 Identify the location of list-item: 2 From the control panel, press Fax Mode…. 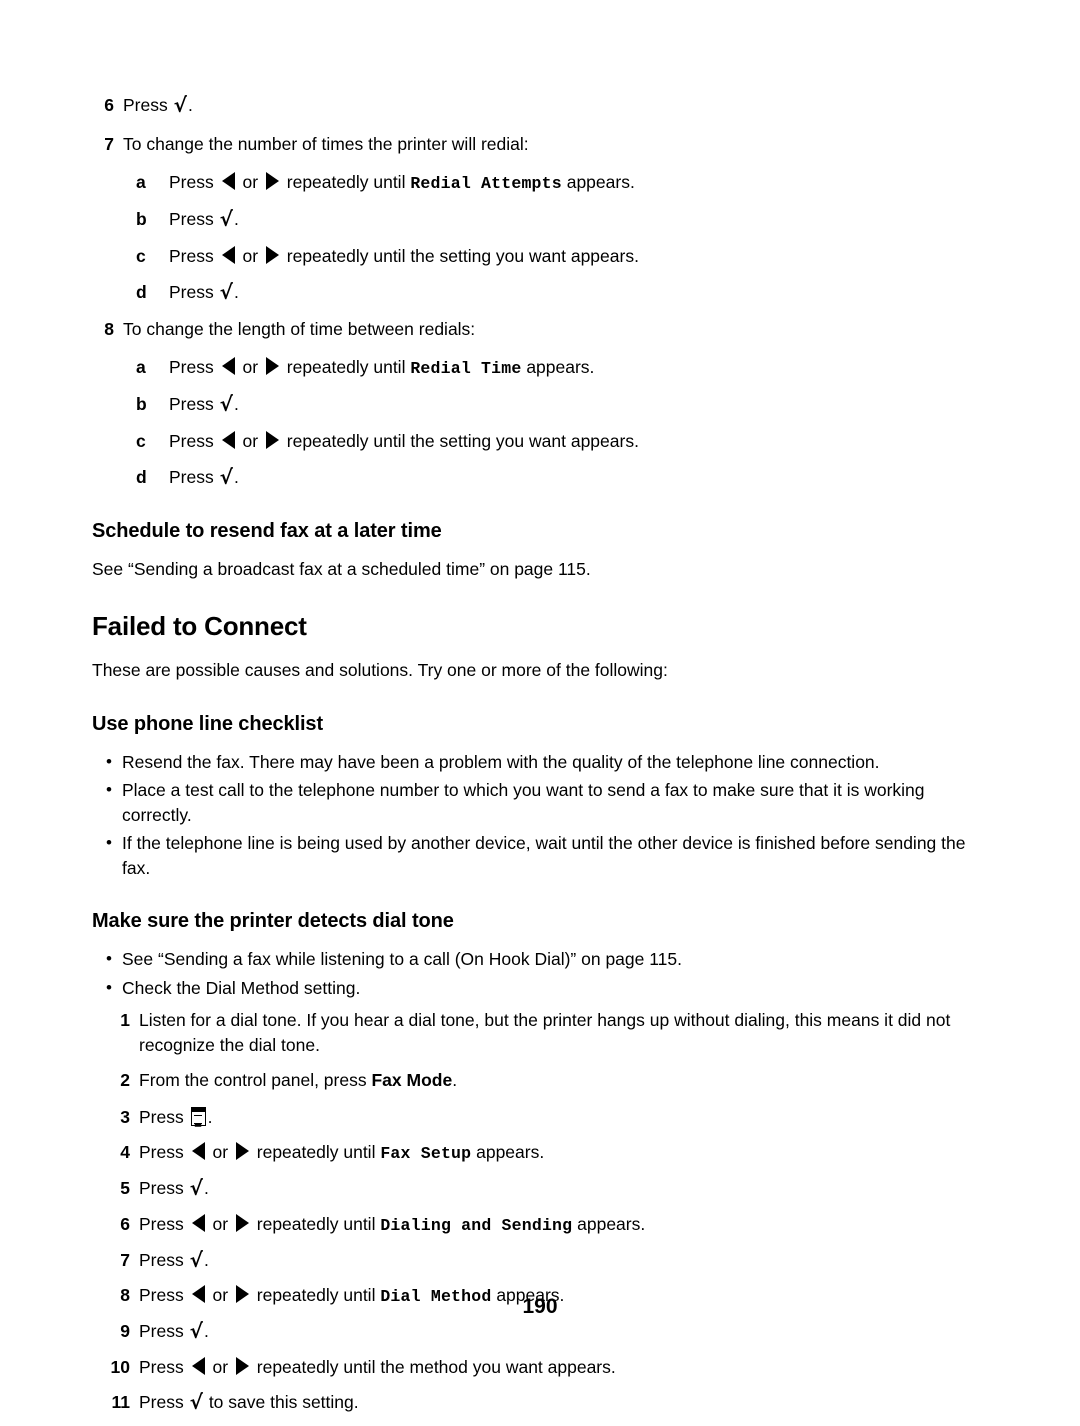
(549, 1080).